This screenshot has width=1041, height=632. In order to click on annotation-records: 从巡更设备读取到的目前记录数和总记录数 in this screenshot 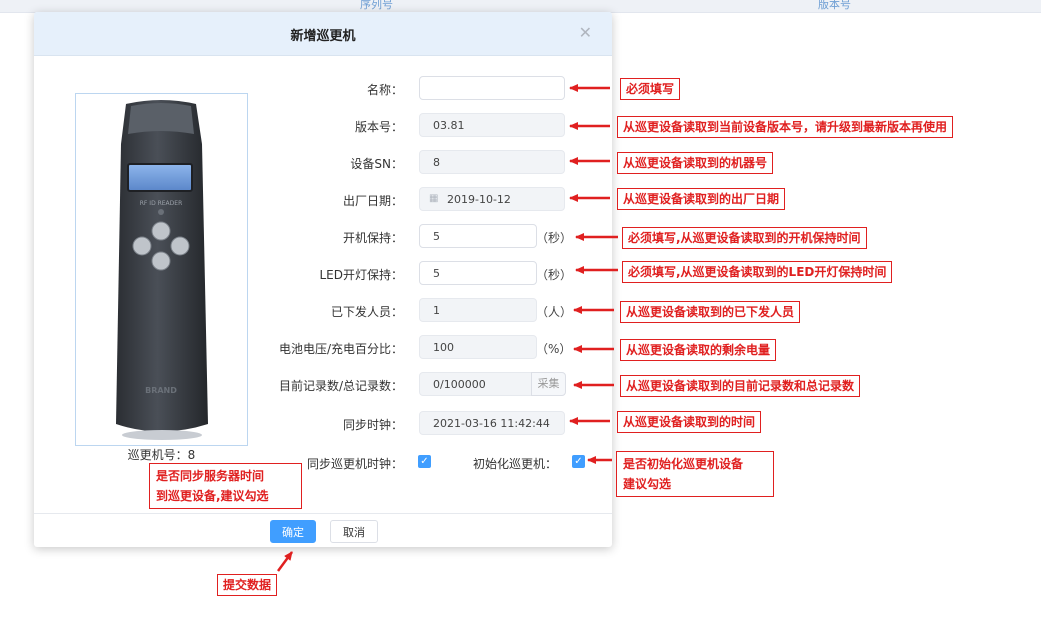, I will do `click(740, 386)`.